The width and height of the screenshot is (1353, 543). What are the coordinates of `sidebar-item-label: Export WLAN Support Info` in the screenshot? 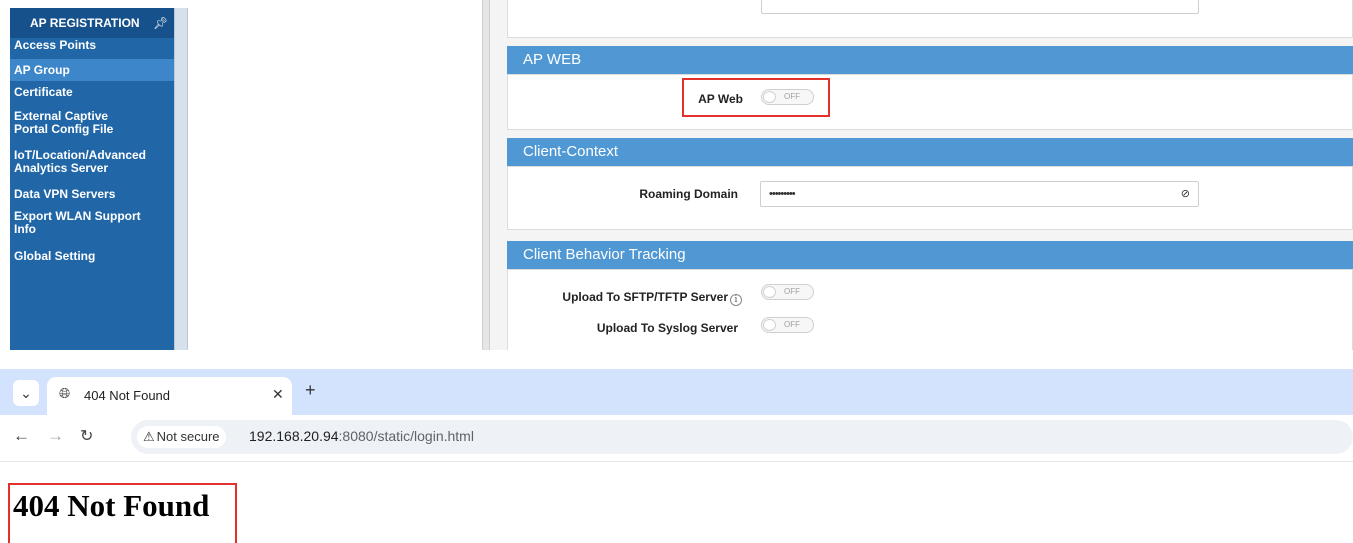 It's located at (77, 222).